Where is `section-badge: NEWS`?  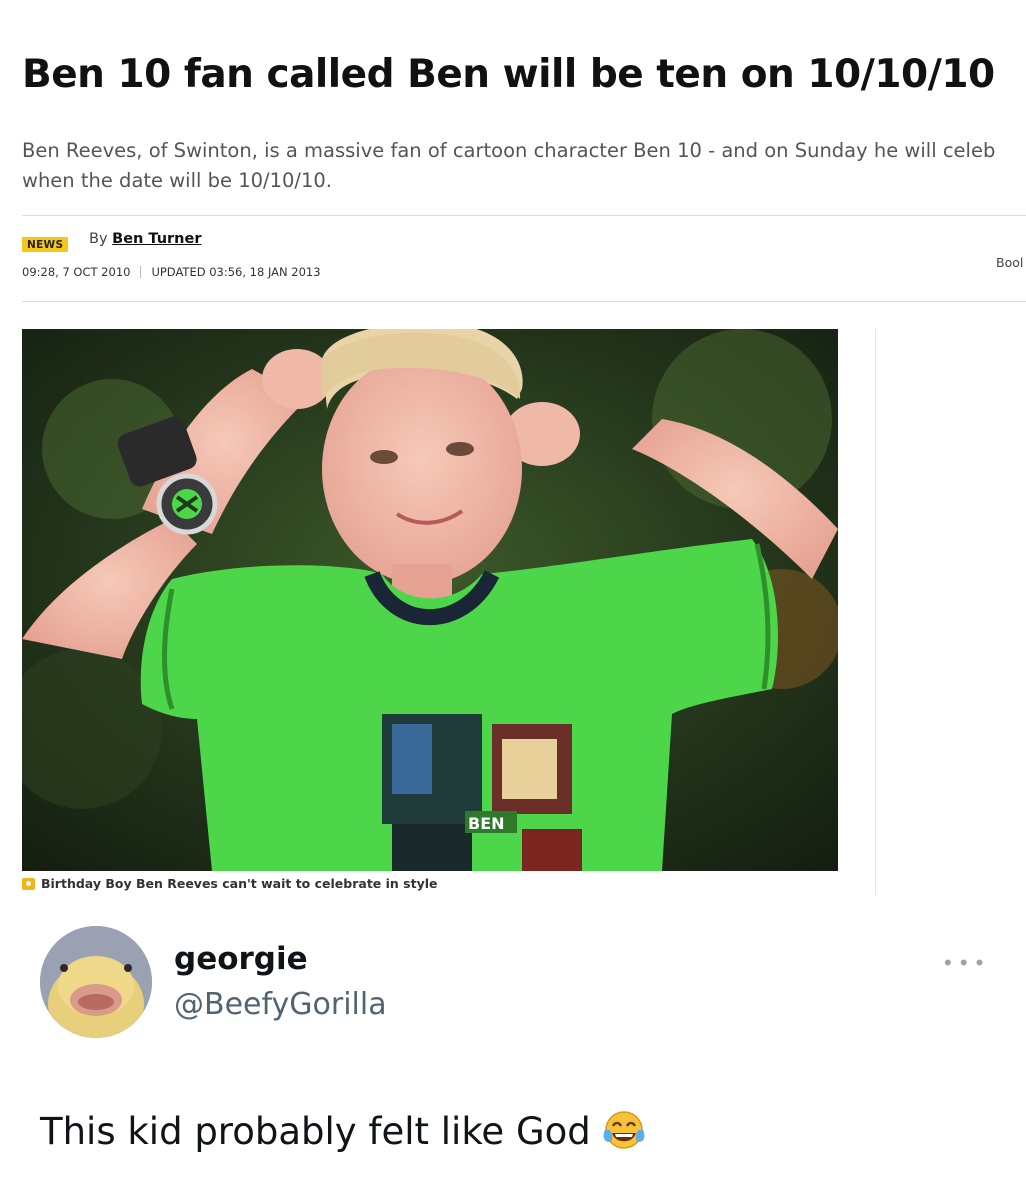 section-badge: NEWS is located at coordinates (45, 244).